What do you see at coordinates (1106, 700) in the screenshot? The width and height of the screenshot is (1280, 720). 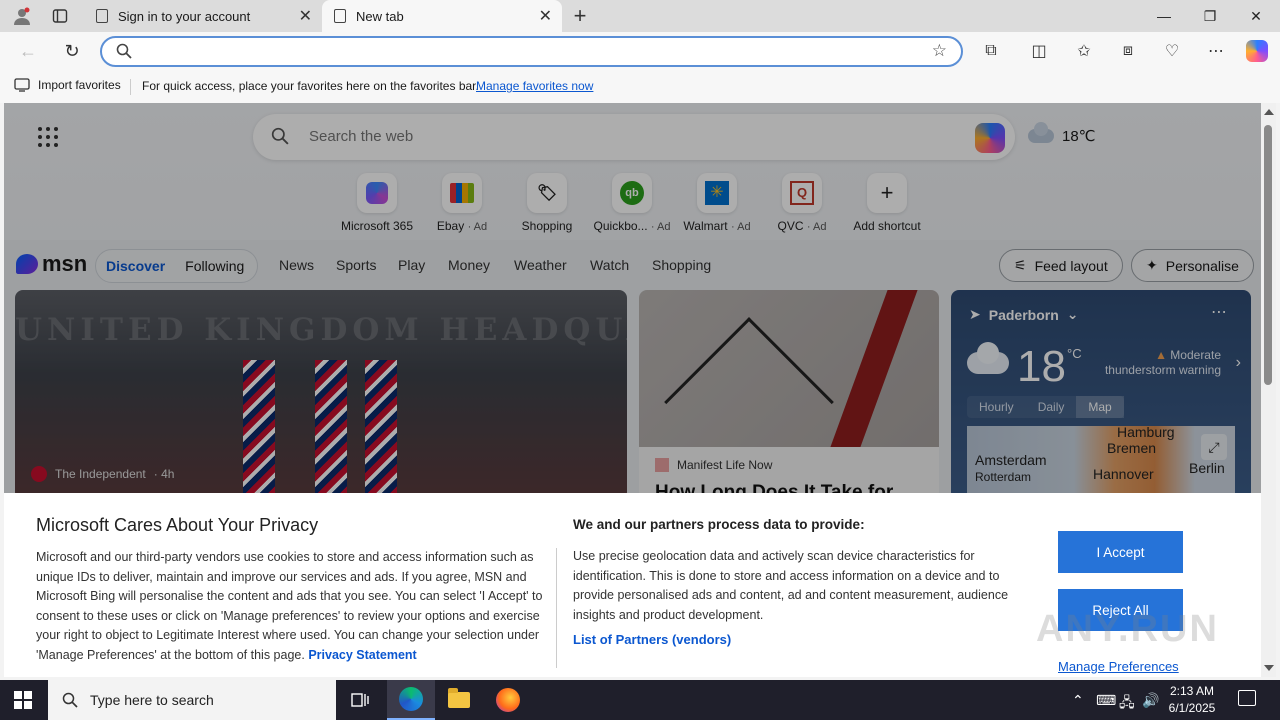 I see `device-icon: ⌨` at bounding box center [1106, 700].